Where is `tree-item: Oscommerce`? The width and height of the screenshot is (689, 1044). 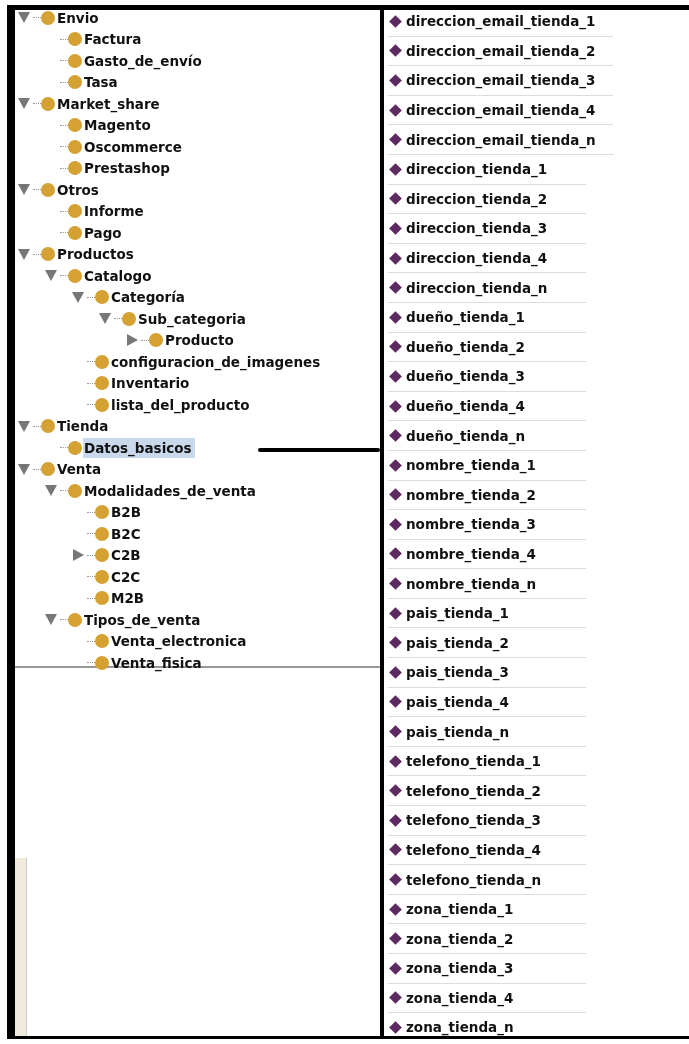 tree-item: Oscommerce is located at coordinates (134, 146).